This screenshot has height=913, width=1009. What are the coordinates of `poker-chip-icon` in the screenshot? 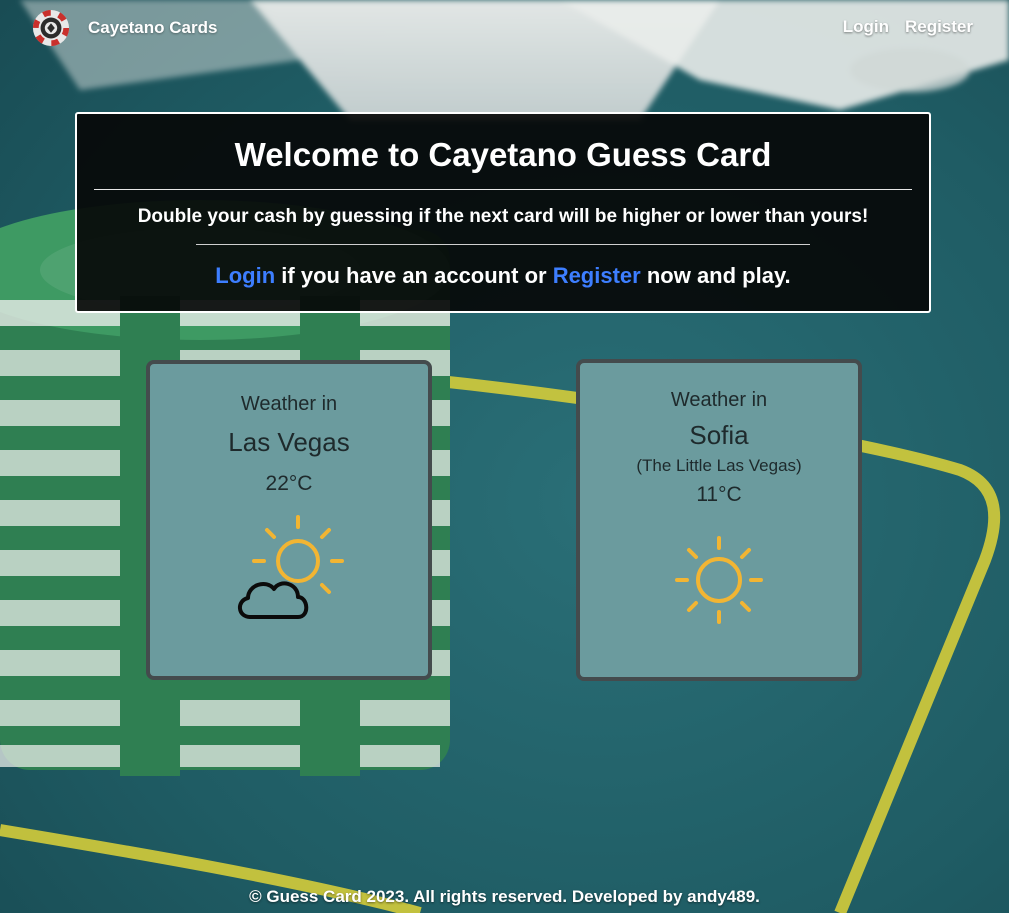 It's located at (51, 28).